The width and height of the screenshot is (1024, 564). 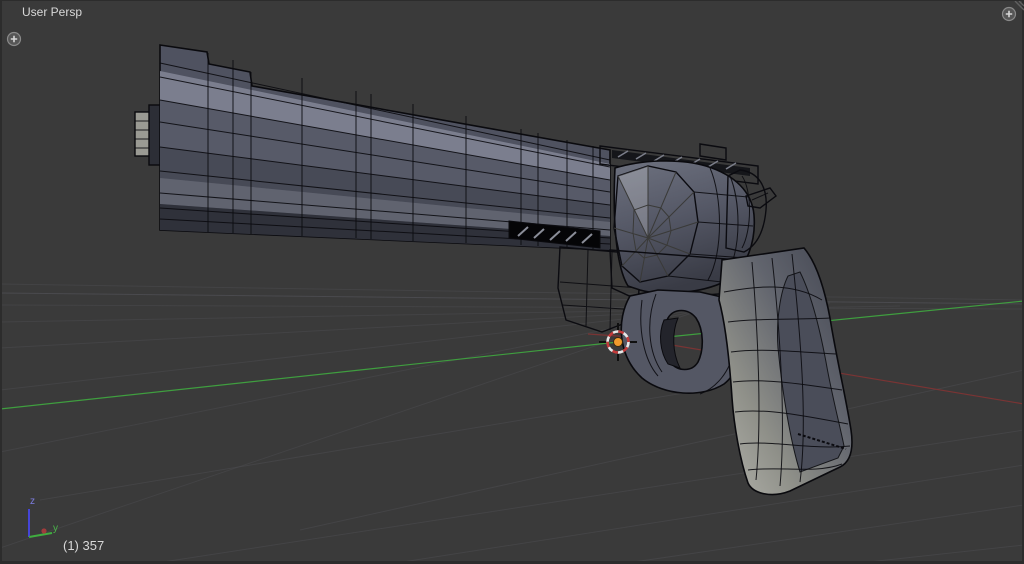 What do you see at coordinates (1, 282) in the screenshot?
I see `viewport-border-left` at bounding box center [1, 282].